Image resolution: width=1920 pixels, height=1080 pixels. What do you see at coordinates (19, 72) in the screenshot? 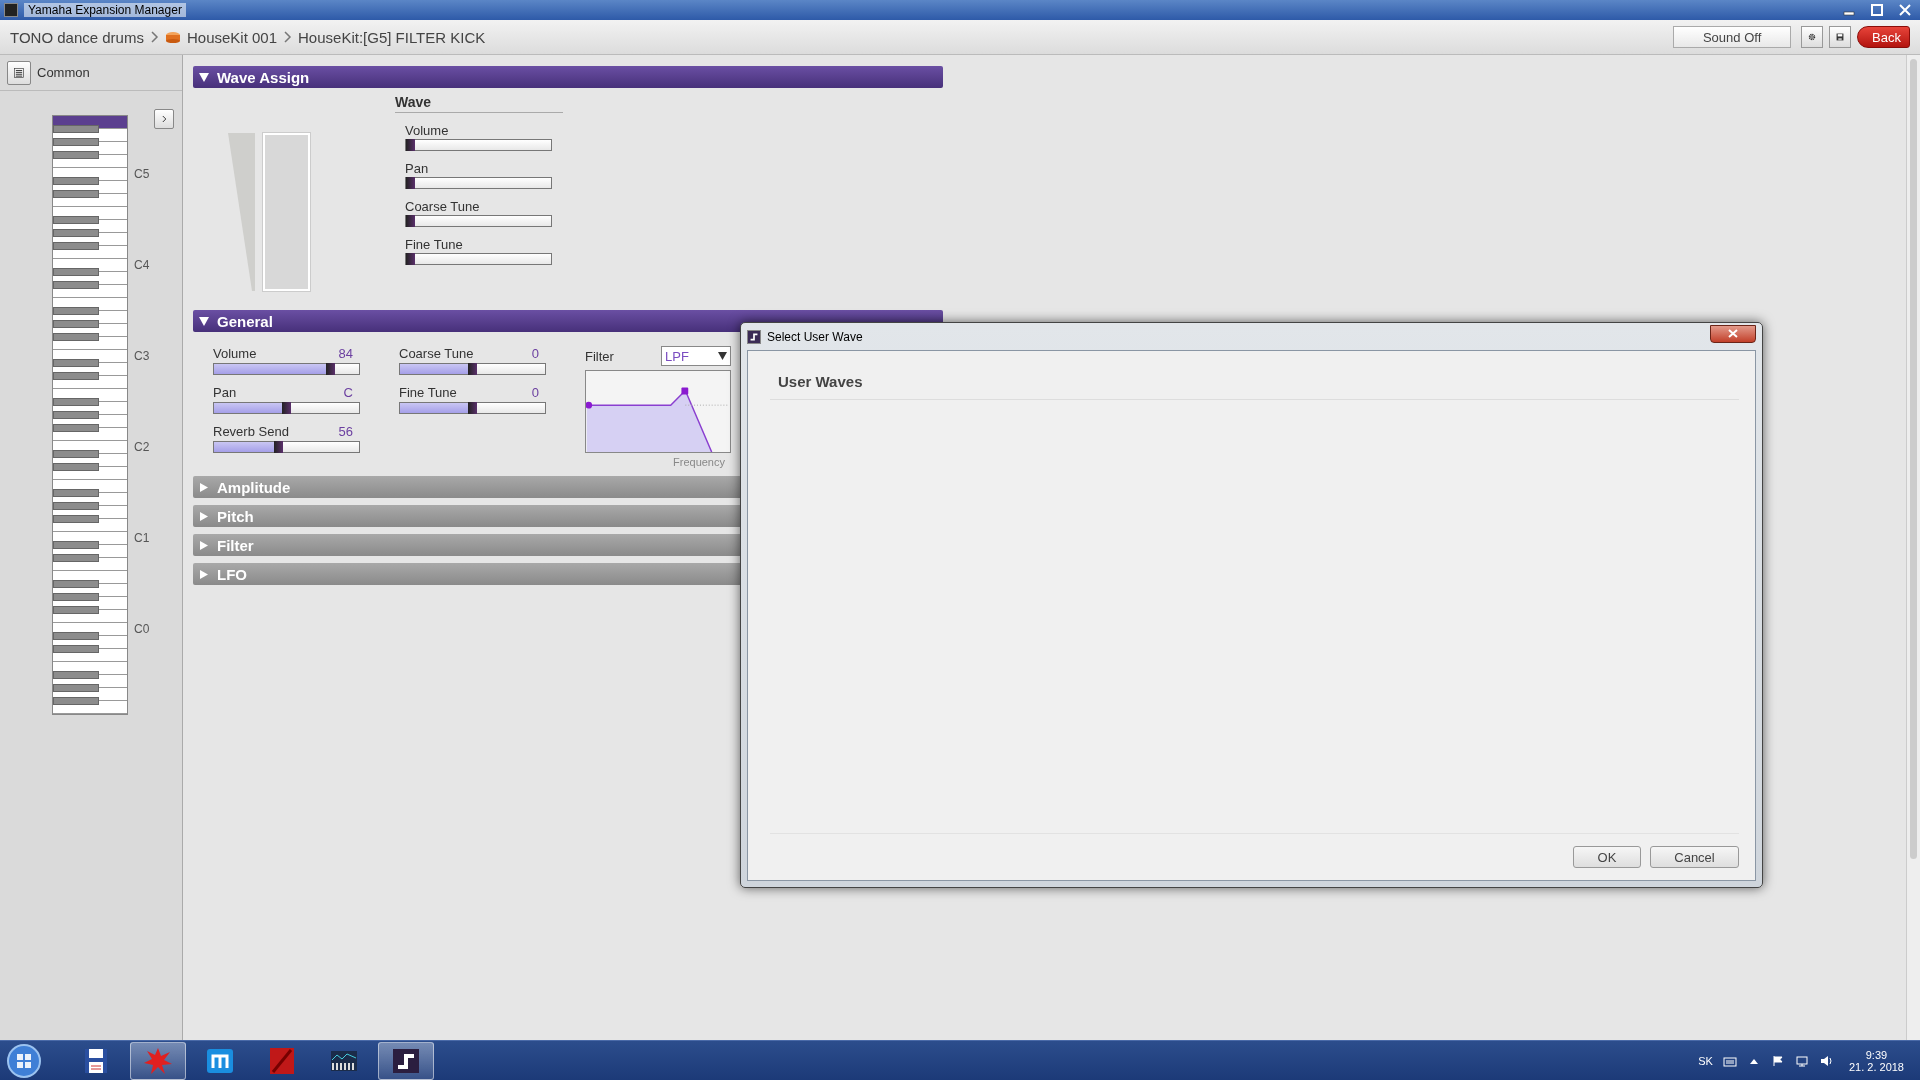
I see `list-button` at bounding box center [19, 72].